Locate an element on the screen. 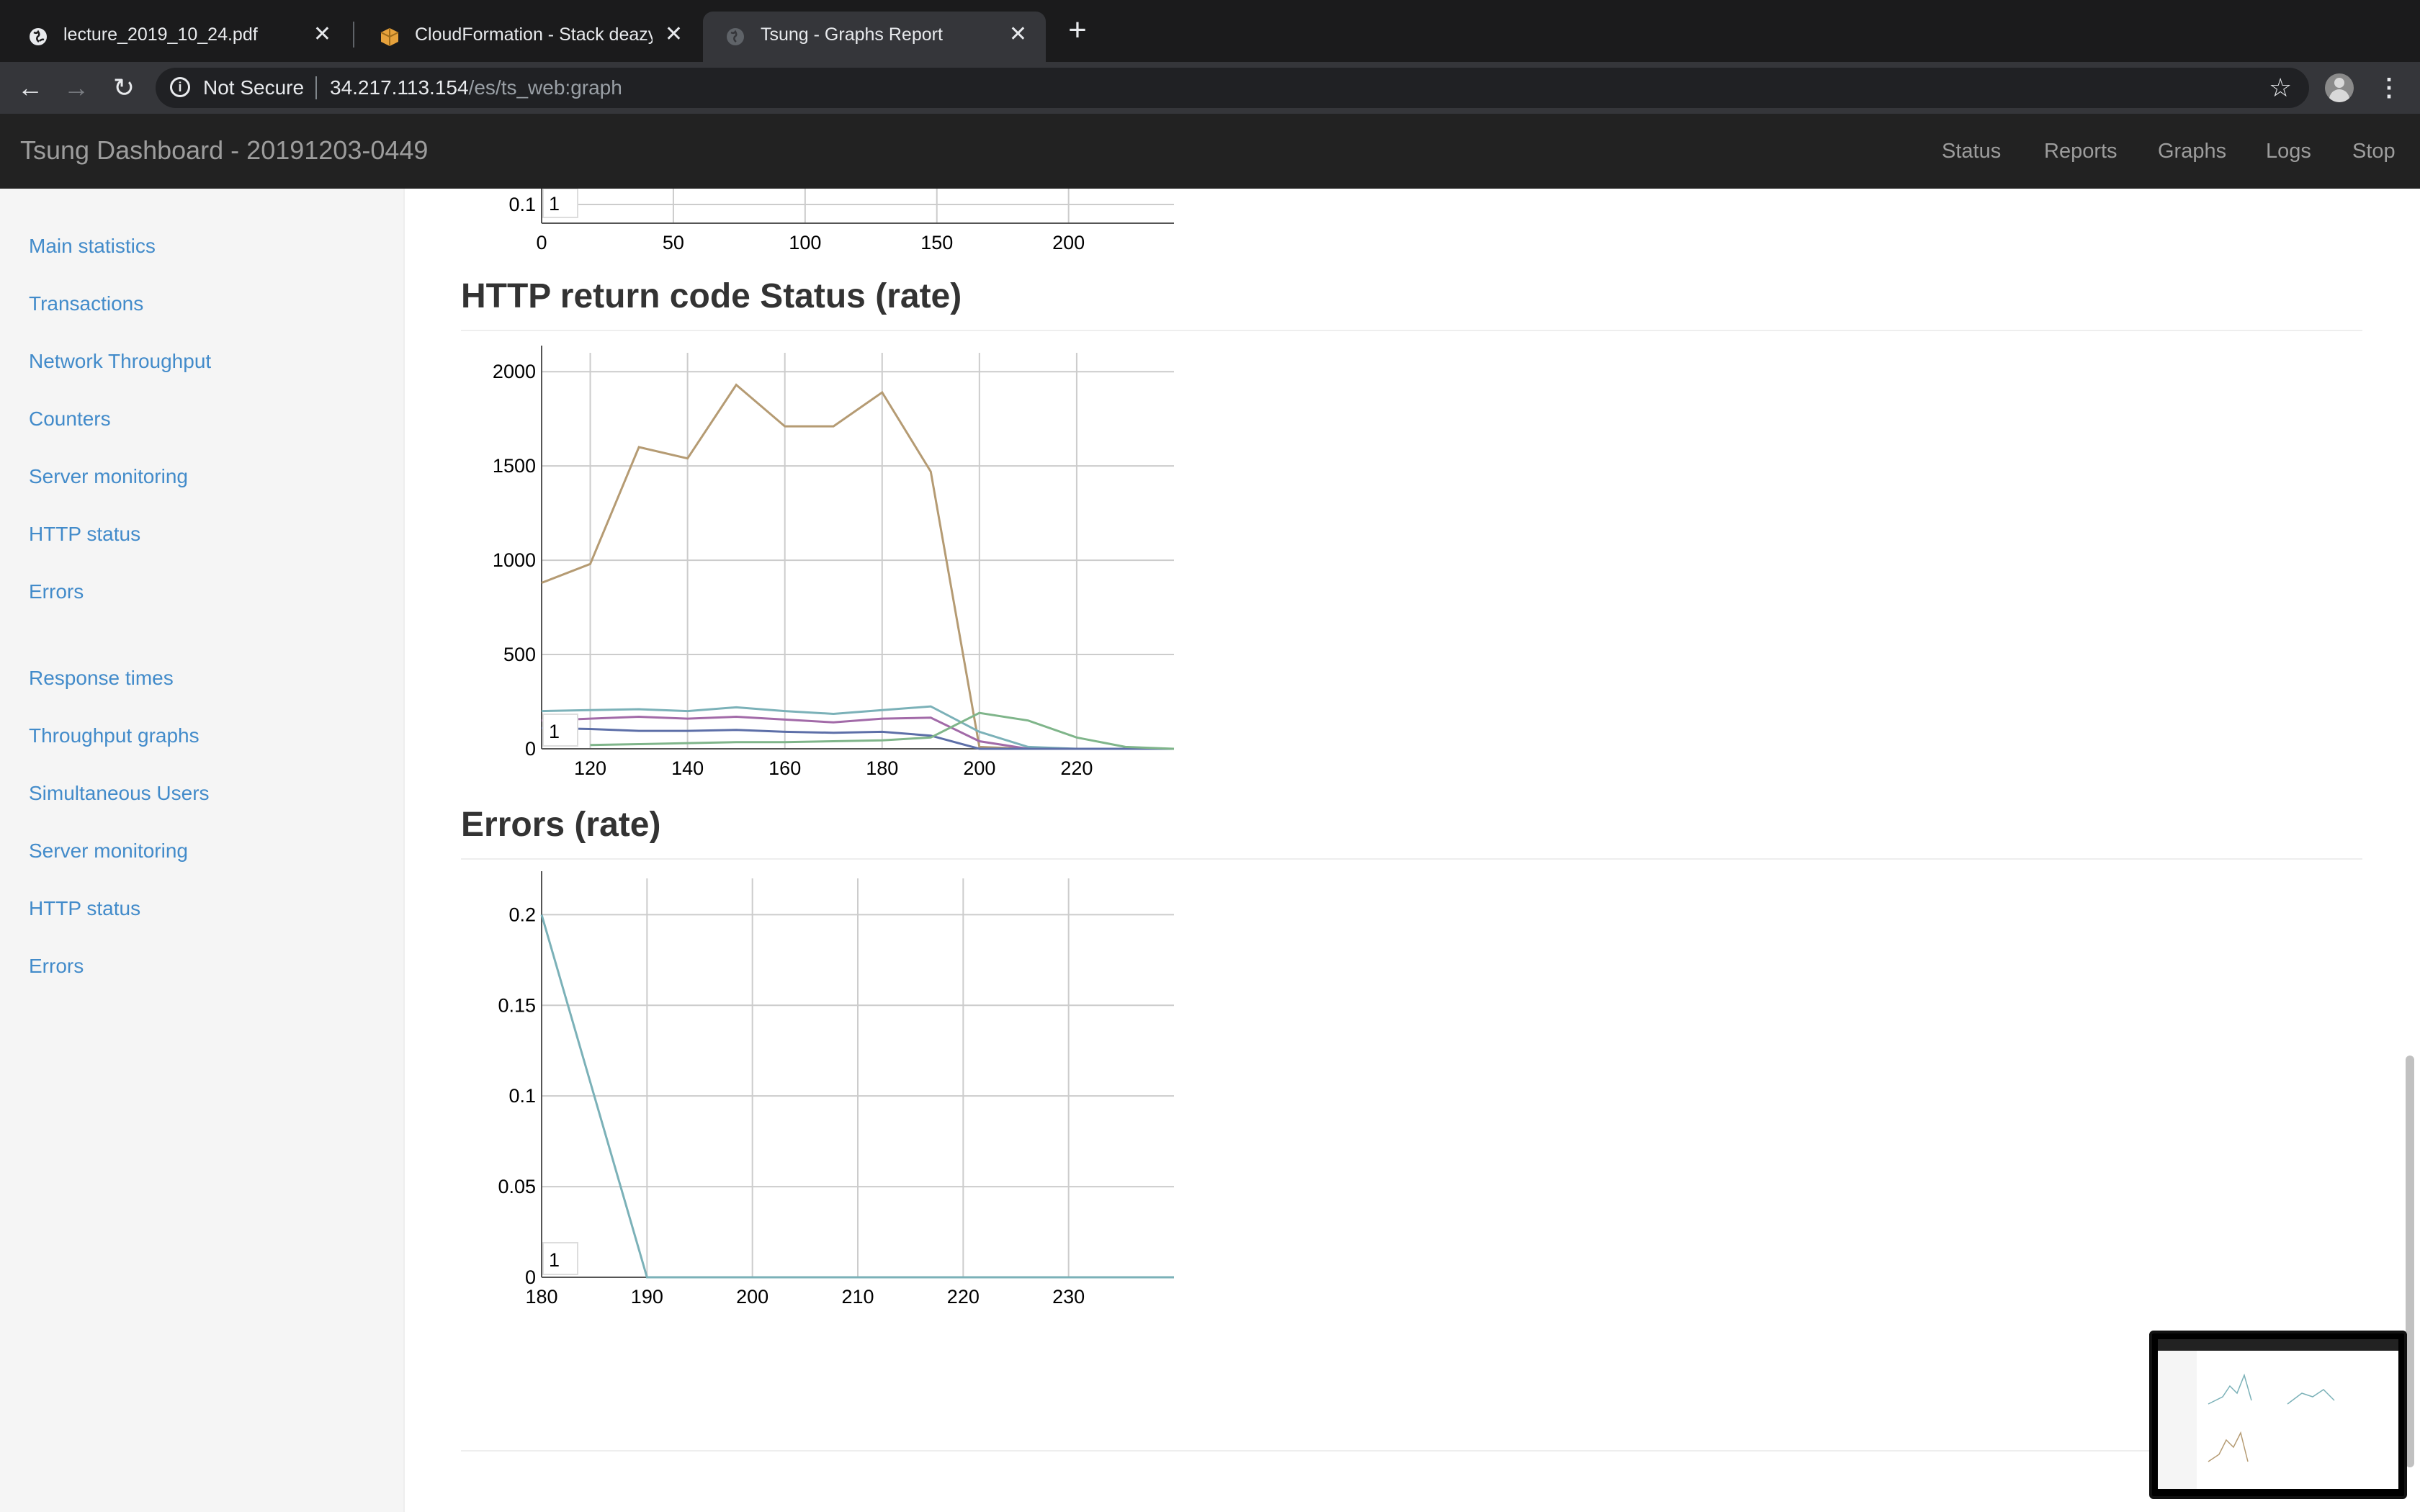 The height and width of the screenshot is (1512, 2420). section-title-errors: Errors (rate) is located at coordinates (561, 825).